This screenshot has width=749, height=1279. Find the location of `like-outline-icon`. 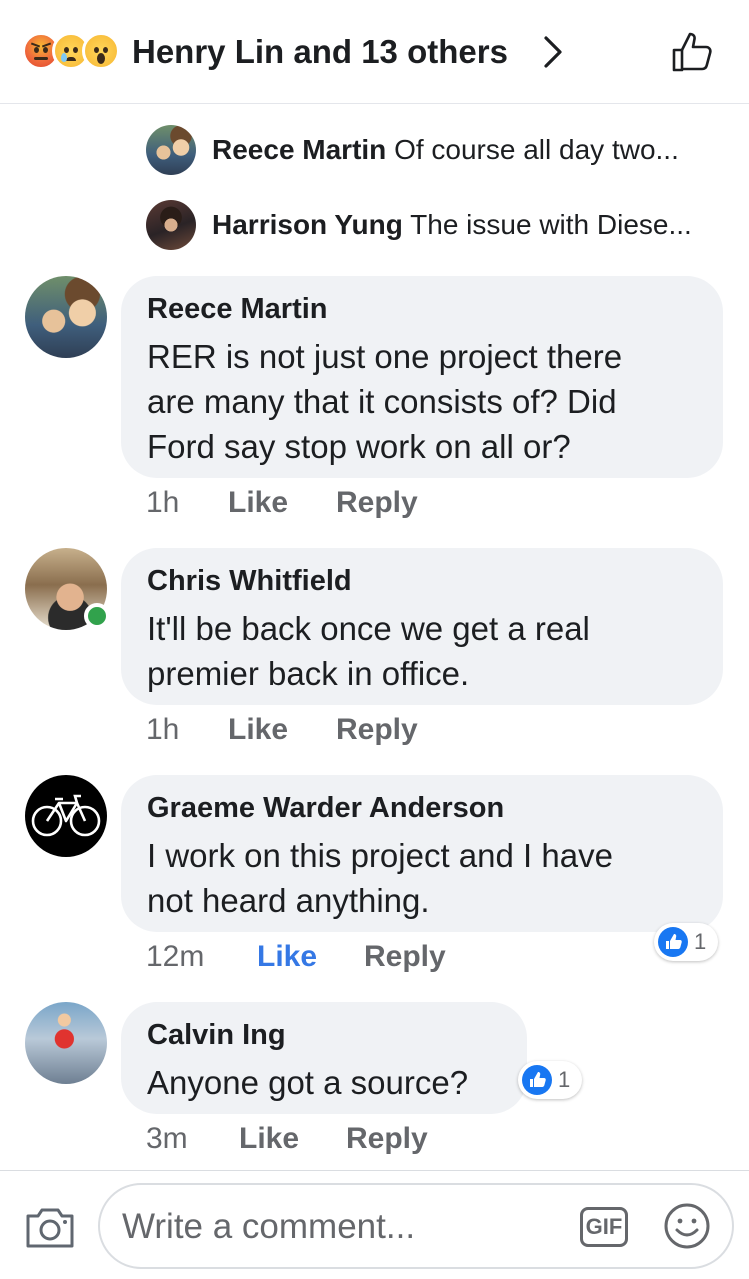

like-outline-icon is located at coordinates (692, 52).